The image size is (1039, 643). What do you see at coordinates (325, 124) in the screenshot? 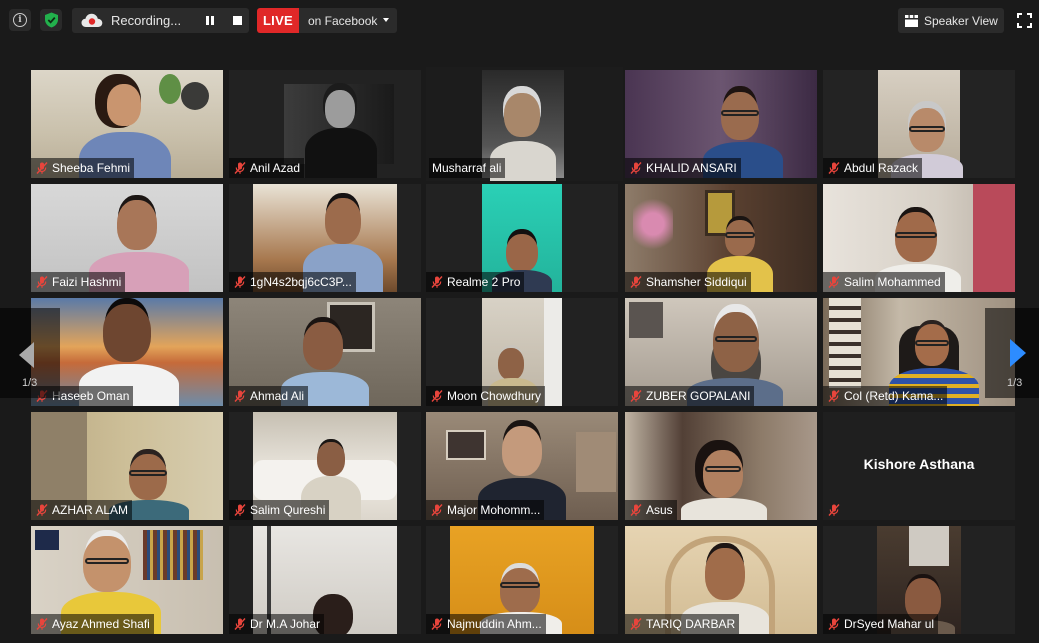
I see `video-tile: Anil Azad` at bounding box center [325, 124].